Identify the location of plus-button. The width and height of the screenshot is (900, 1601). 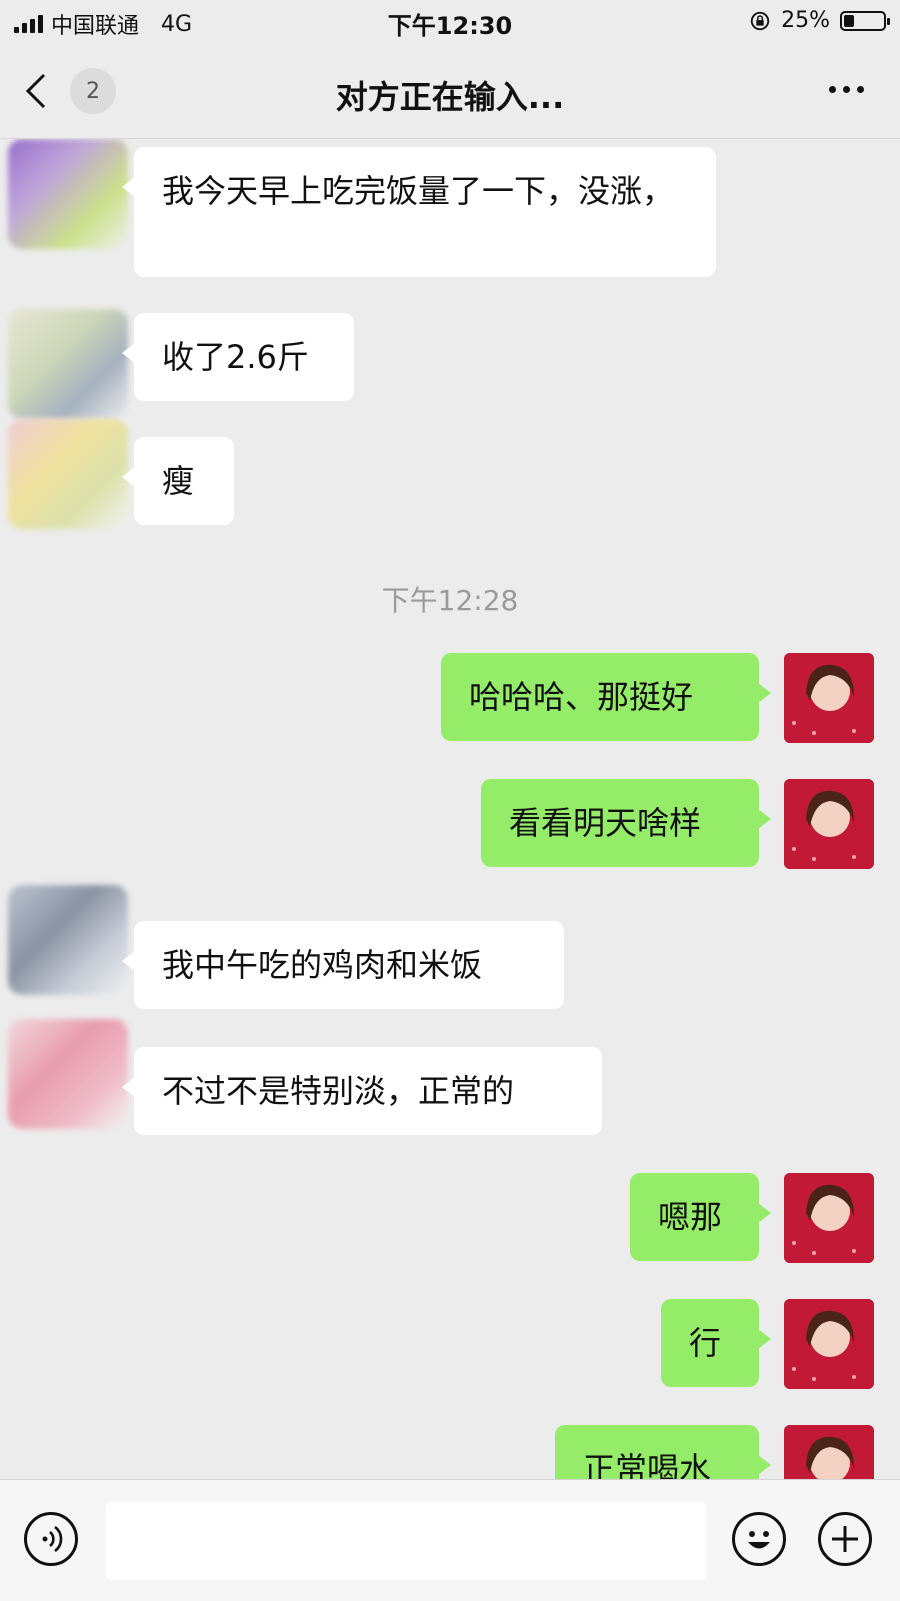
(845, 1539).